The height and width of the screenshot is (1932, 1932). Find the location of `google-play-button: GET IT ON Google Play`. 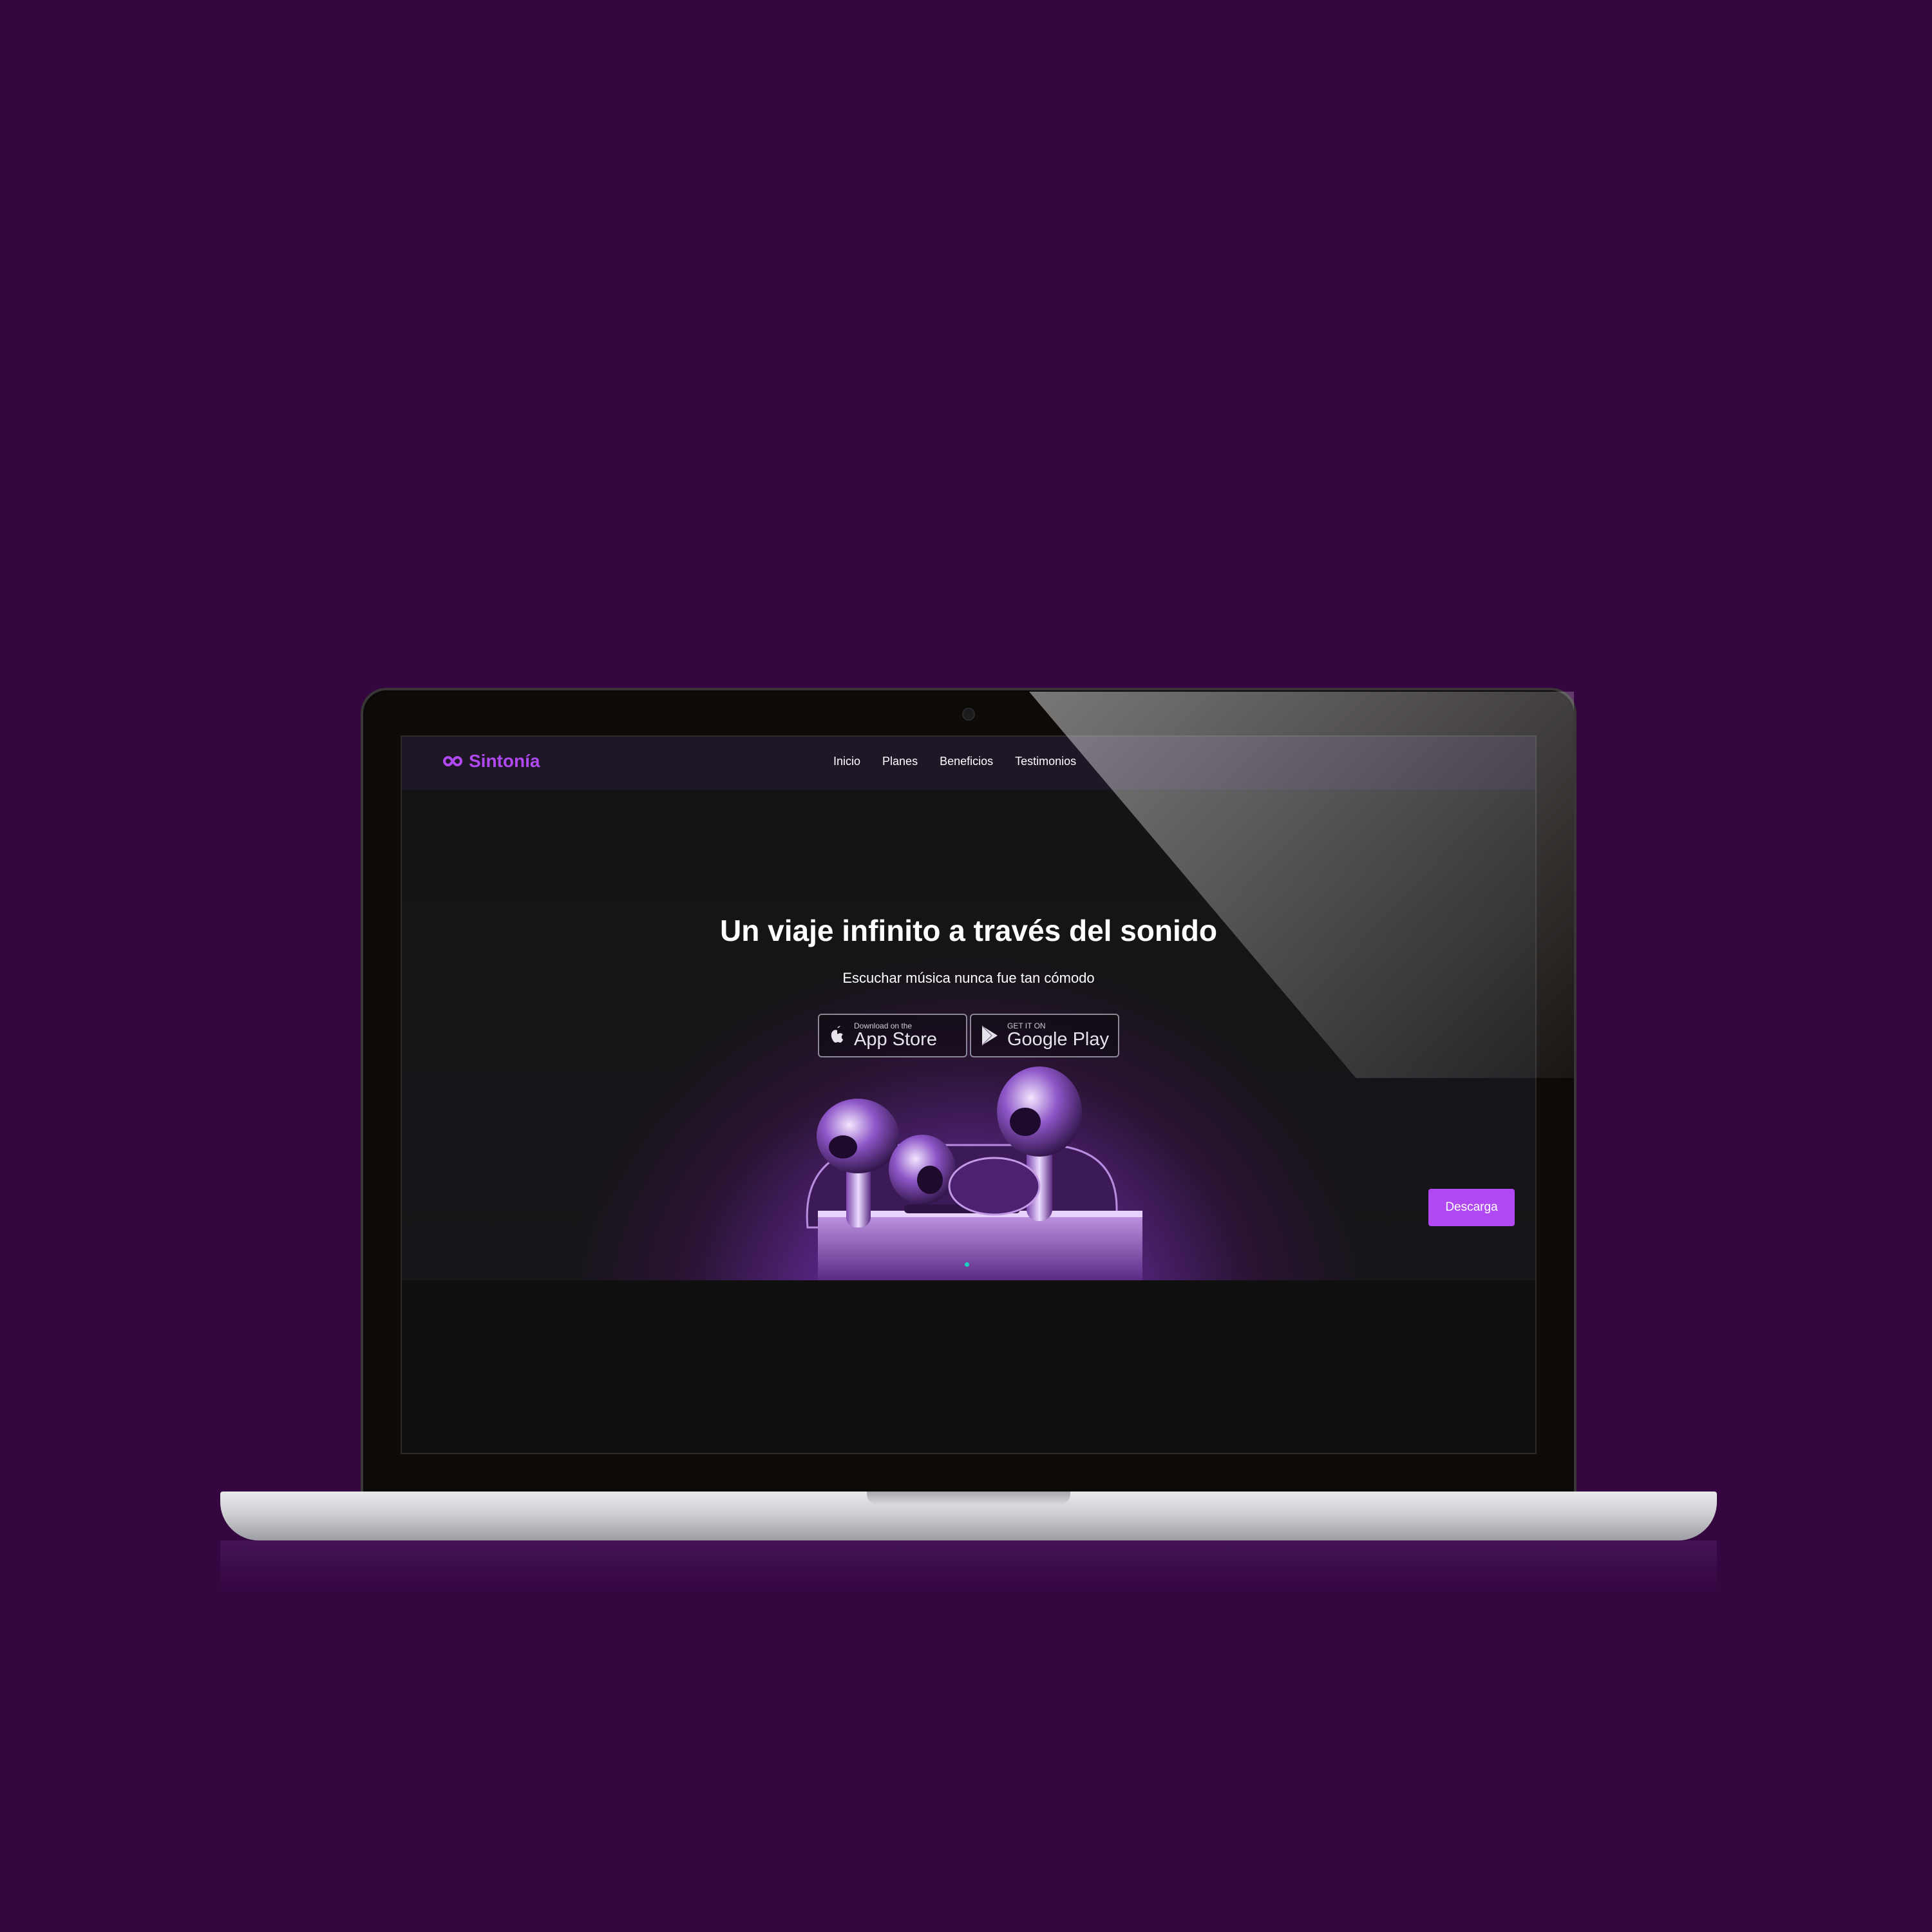

google-play-button: GET IT ON Google Play is located at coordinates (1044, 1035).